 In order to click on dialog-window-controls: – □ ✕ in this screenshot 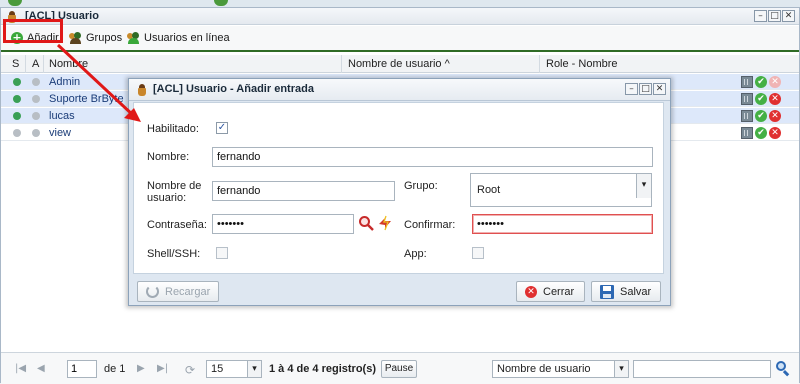, I will do `click(645, 89)`.